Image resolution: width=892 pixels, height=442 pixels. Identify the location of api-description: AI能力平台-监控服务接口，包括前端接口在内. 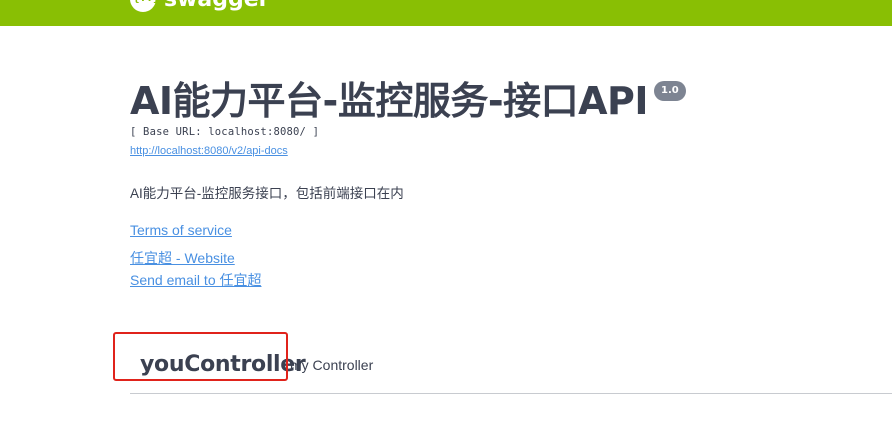
(267, 193).